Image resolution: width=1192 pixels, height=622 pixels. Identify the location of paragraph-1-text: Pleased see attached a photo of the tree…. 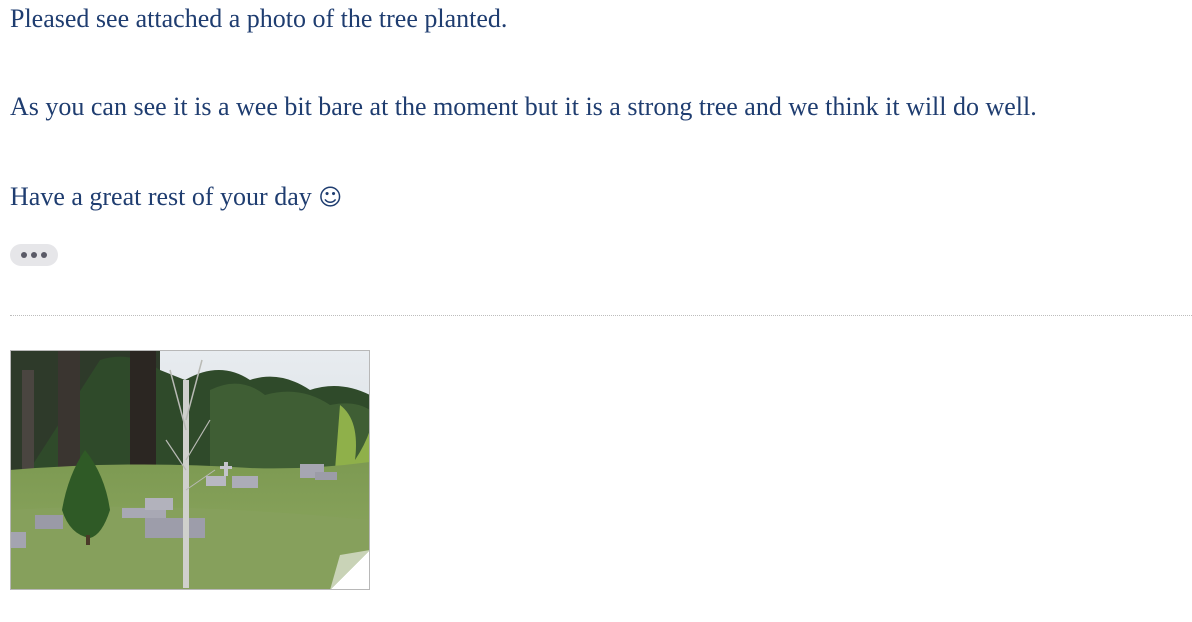
(259, 18).